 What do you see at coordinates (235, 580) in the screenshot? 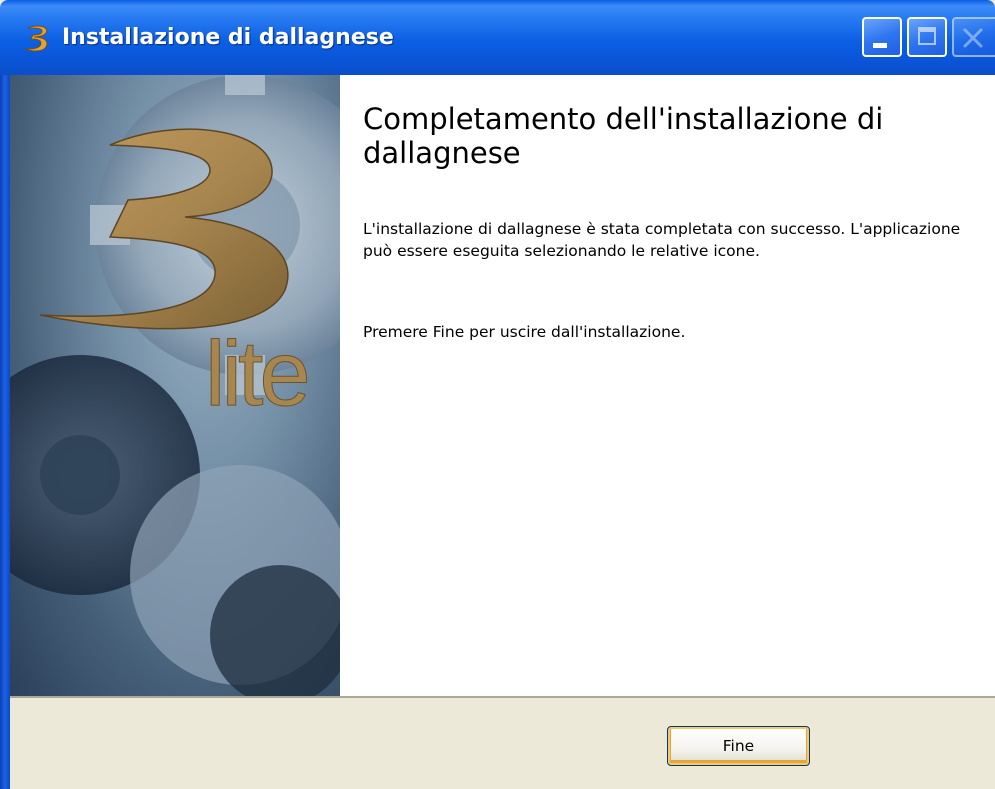
I see `bottom-gear-graphic` at bounding box center [235, 580].